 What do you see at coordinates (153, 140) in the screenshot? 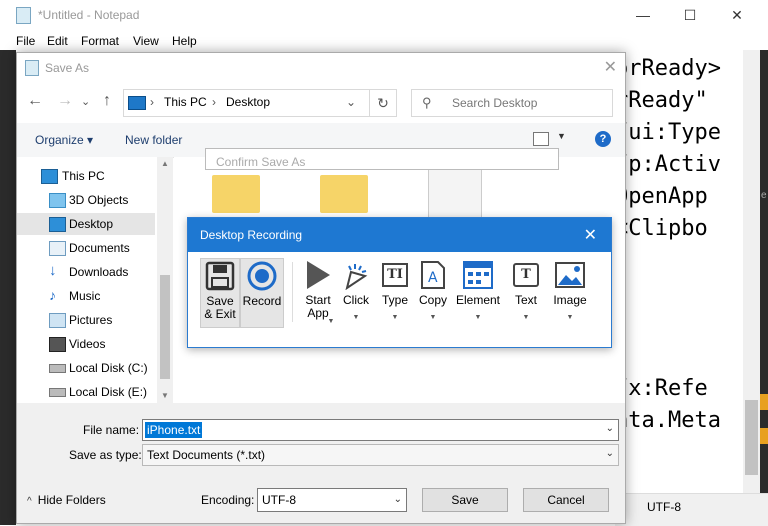
I see `new-folder-button: New folder` at bounding box center [153, 140].